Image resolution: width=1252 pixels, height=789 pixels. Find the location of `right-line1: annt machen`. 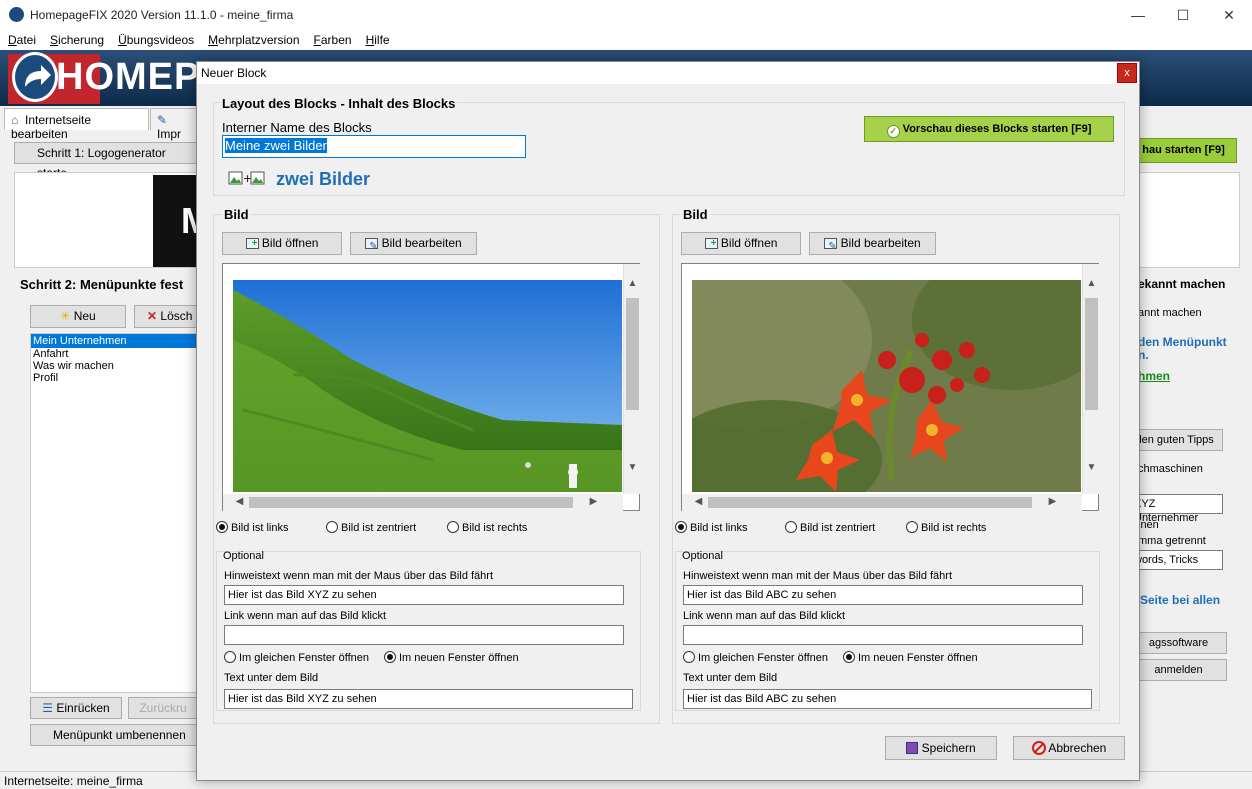

right-line1: annt machen is located at coordinates (1170, 313).